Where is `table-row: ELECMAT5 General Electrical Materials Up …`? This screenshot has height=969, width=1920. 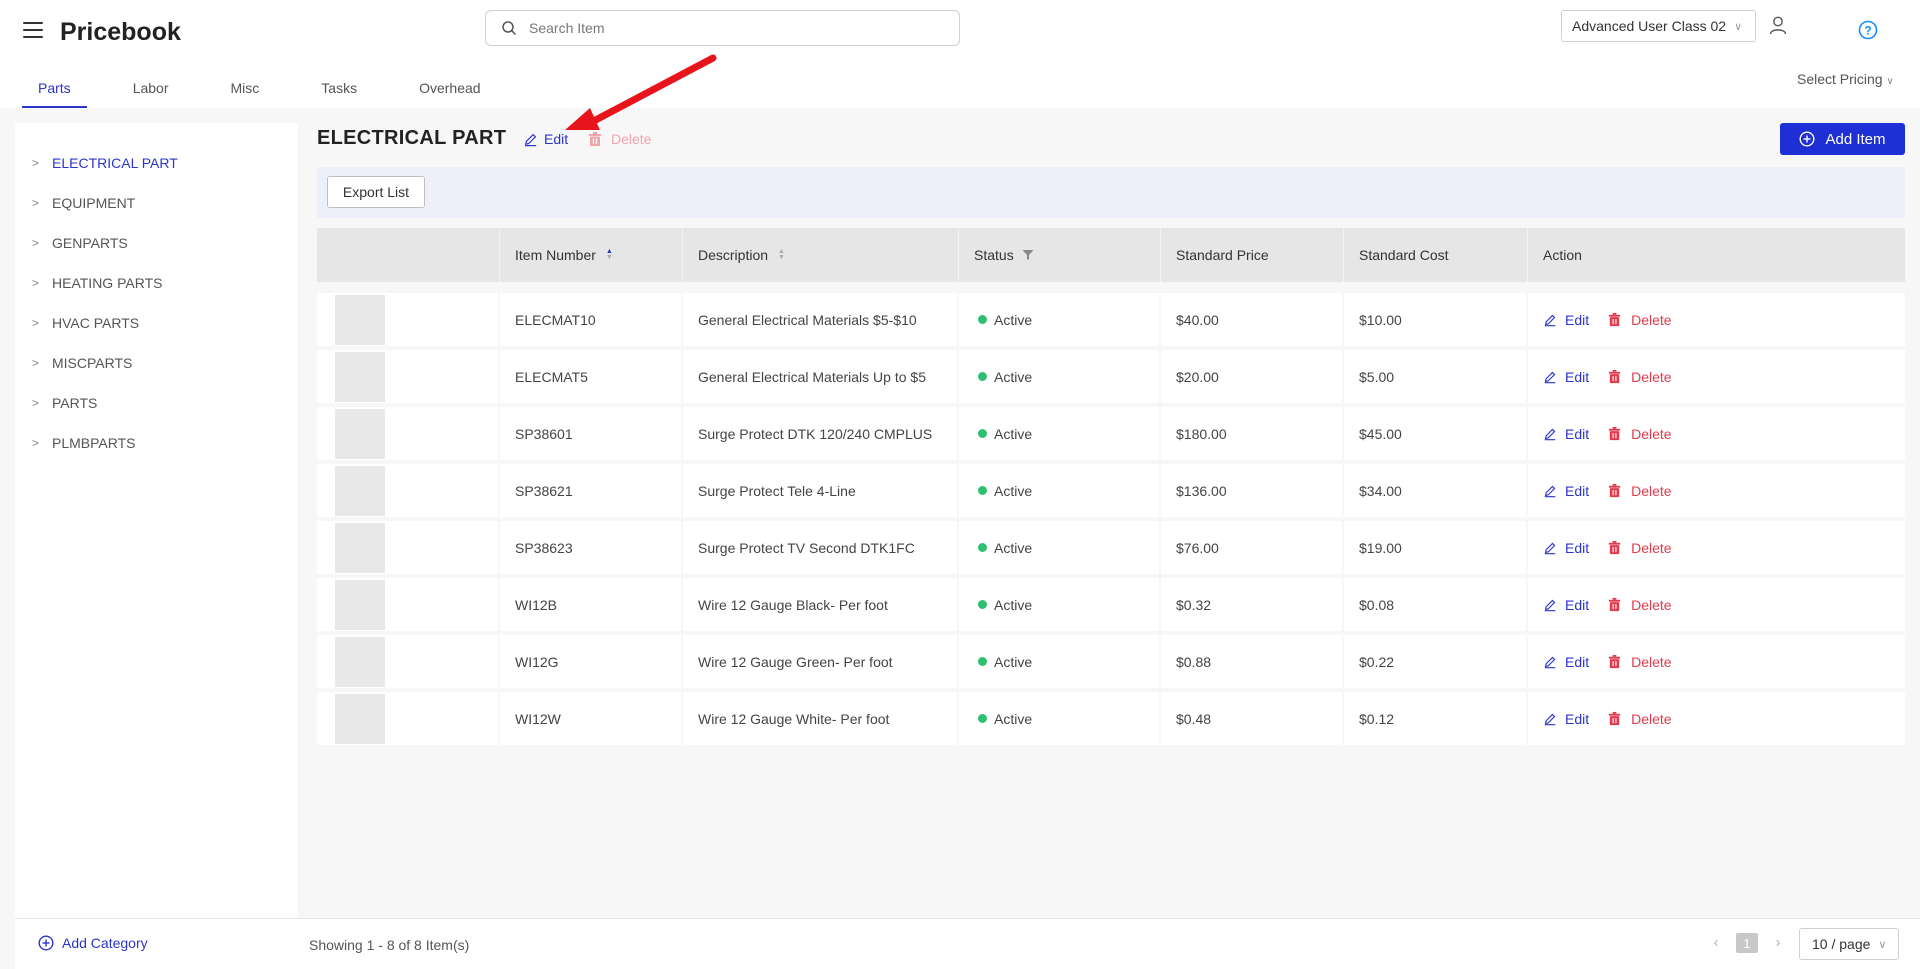 table-row: ELECMAT5 General Electrical Materials Up … is located at coordinates (1111, 376).